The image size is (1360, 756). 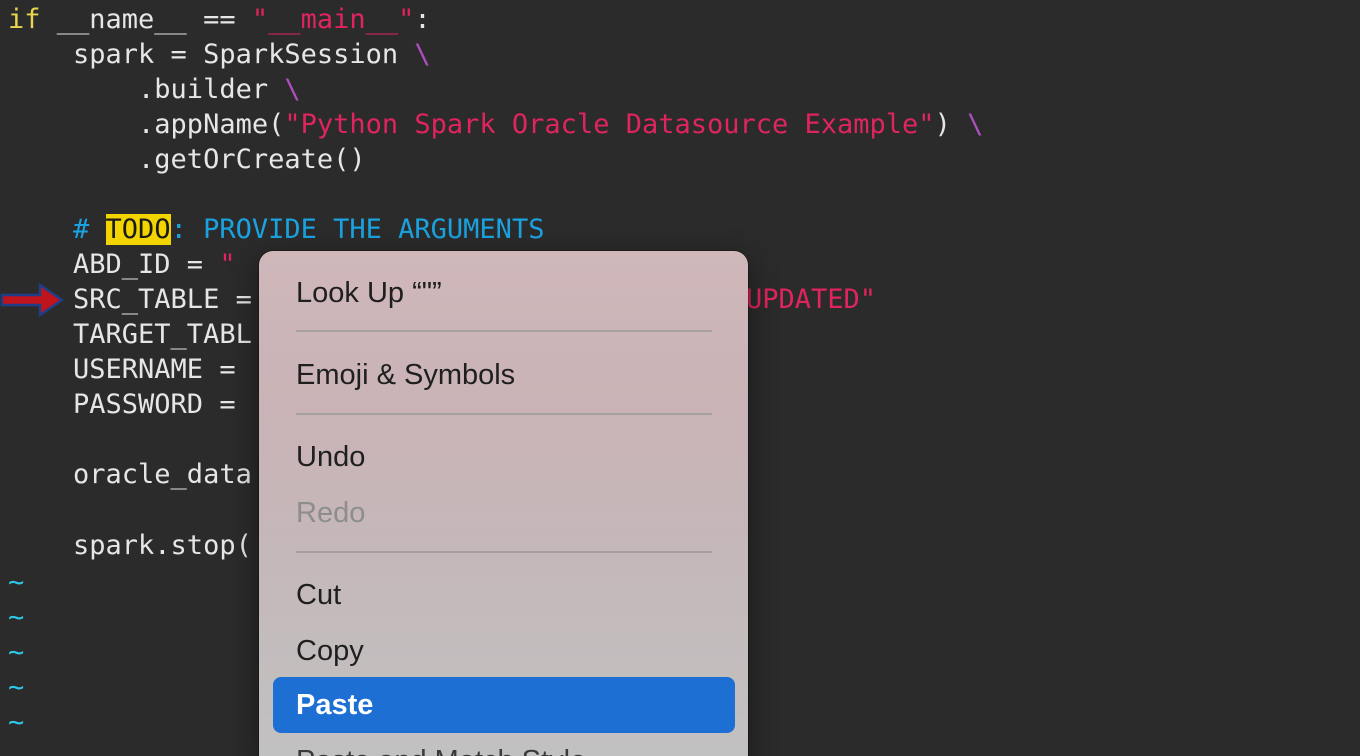 What do you see at coordinates (211, 54) in the screenshot?
I see `code-text: spark = SparkSession` at bounding box center [211, 54].